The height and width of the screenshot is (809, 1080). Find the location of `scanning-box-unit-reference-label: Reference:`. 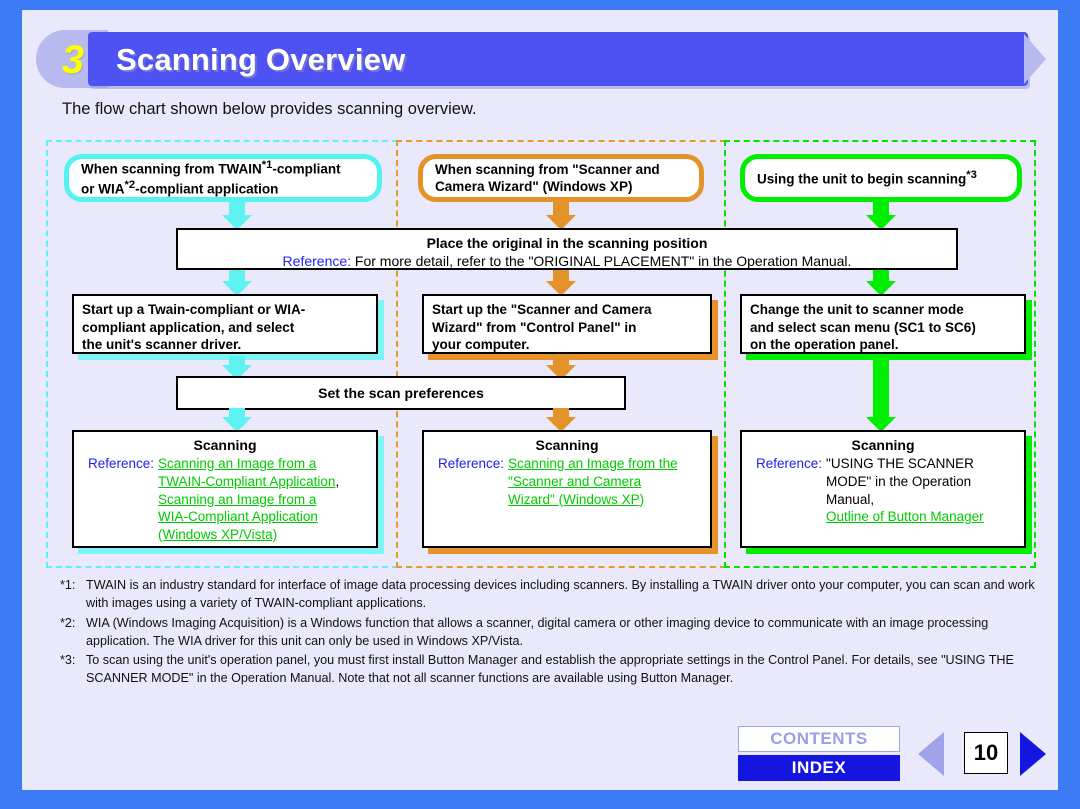

scanning-box-unit-reference-label: Reference: is located at coordinates (789, 464).